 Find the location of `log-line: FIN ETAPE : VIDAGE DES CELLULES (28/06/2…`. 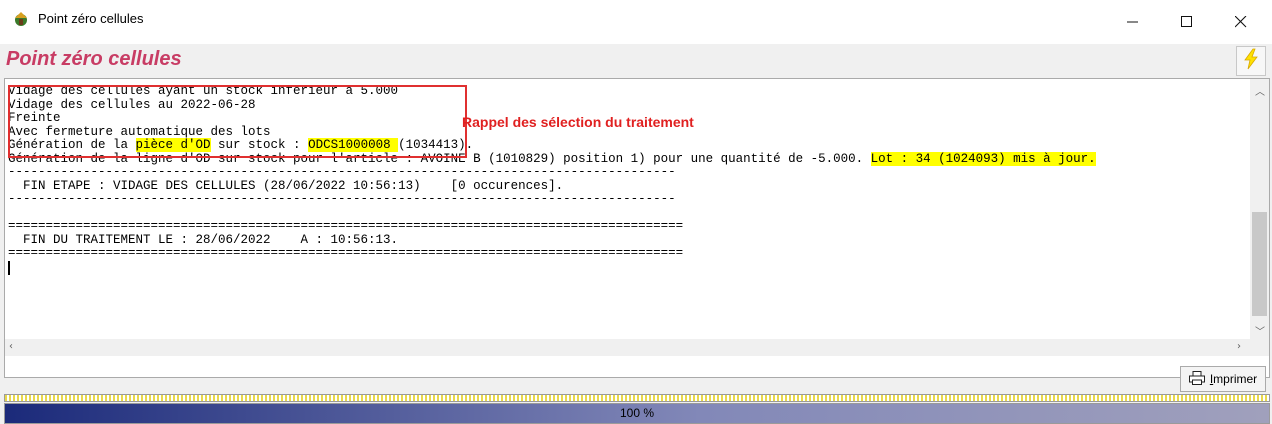

log-line: FIN ETAPE : VIDAGE DES CELLULES (28/06/2… is located at coordinates (626, 186).